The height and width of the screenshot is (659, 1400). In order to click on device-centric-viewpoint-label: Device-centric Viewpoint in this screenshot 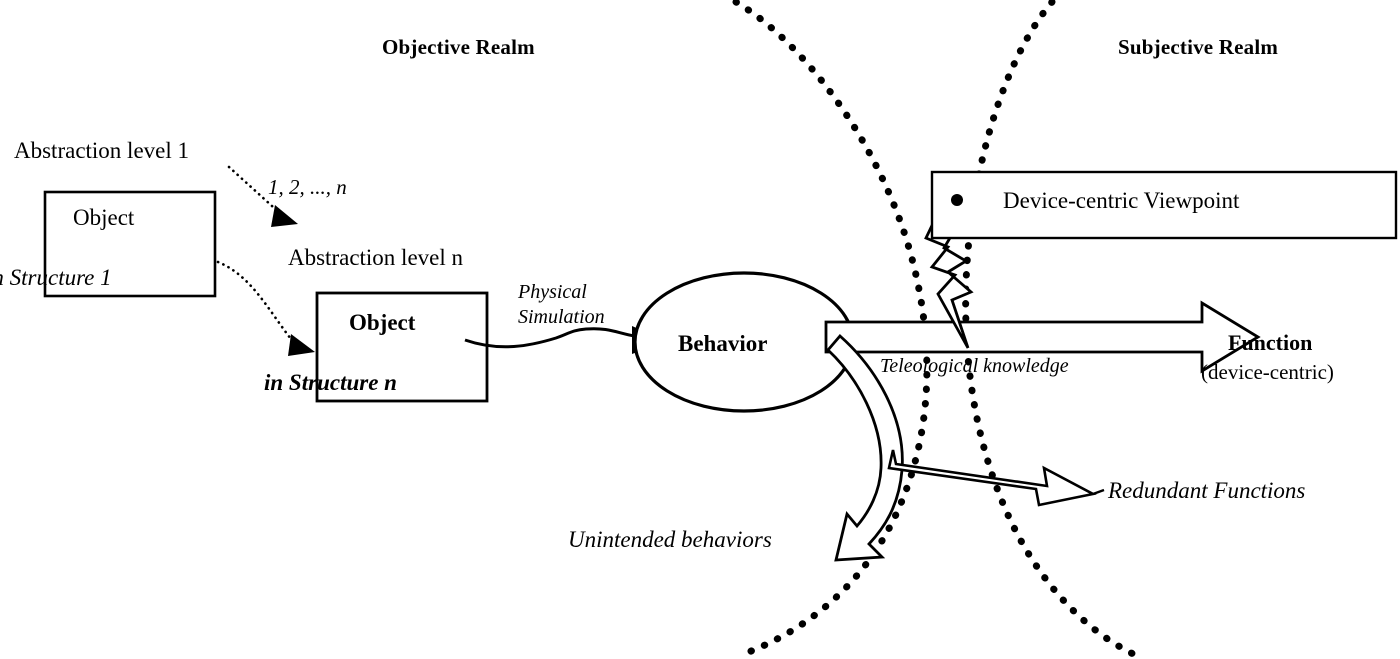, I will do `click(1121, 200)`.